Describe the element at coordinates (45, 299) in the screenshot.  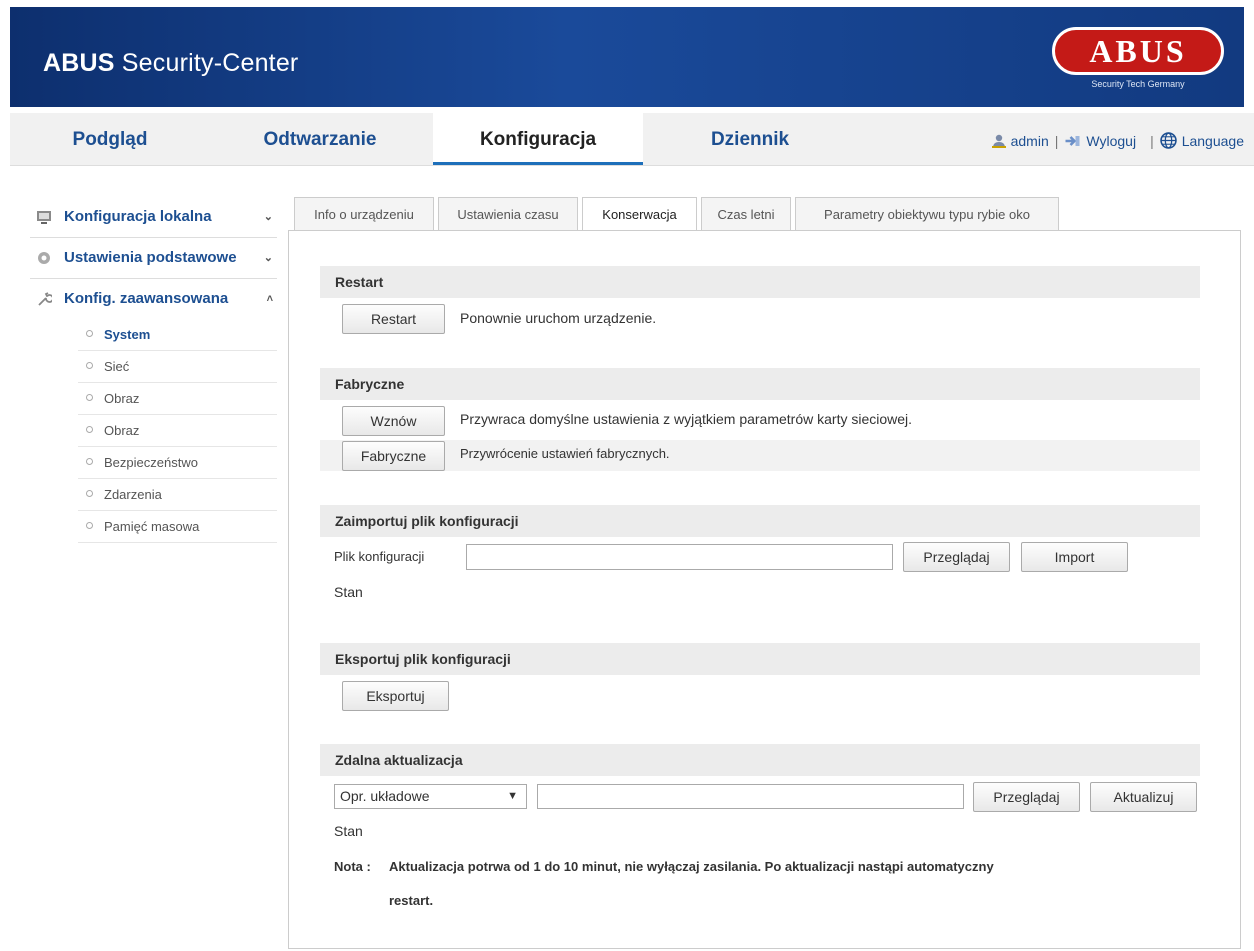
I see `wrench-icon` at that location.